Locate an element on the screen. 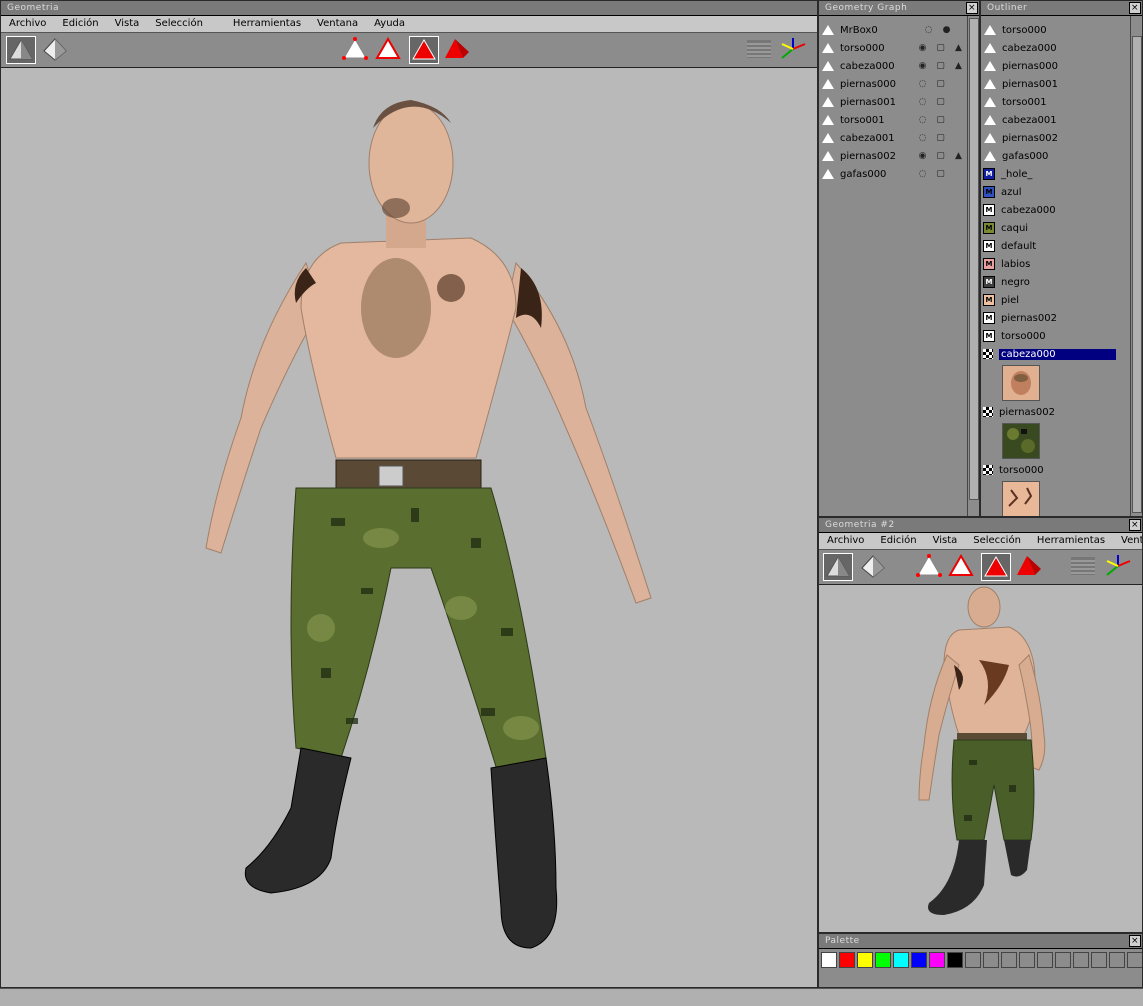  outliner-material: Mlabios is located at coordinates (1061, 264).